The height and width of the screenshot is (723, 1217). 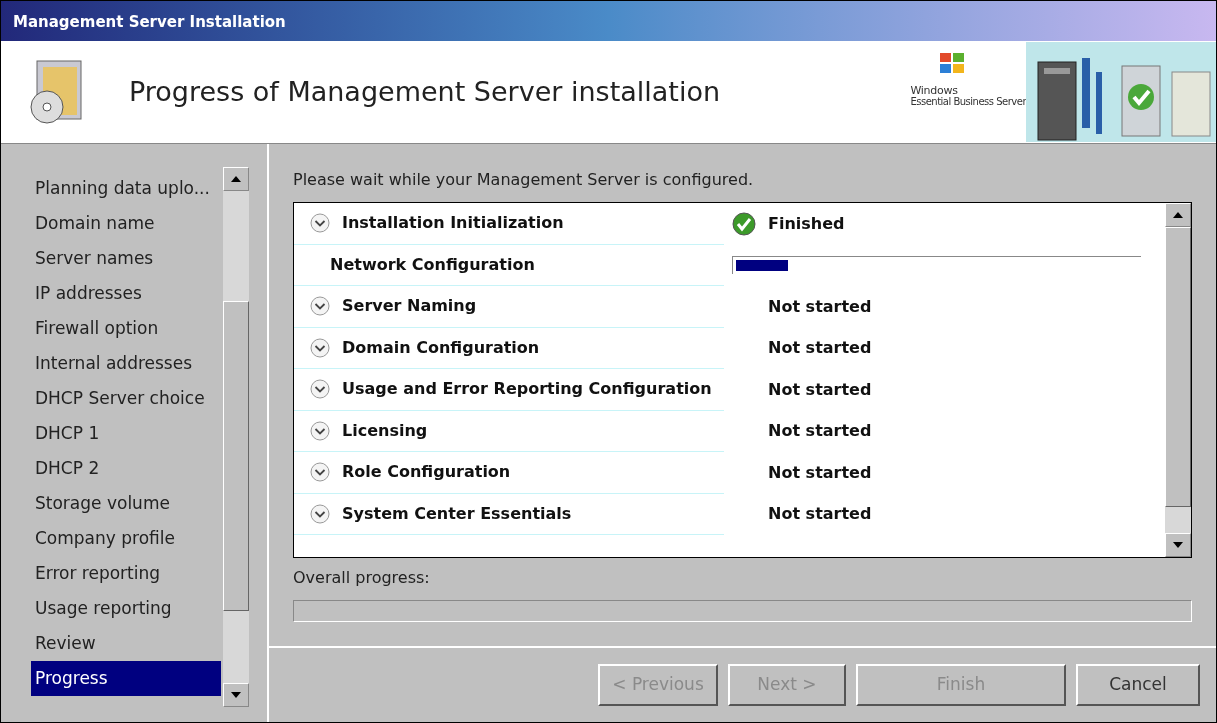 What do you see at coordinates (453, 223) in the screenshot?
I see `task-name: Installation Initialization` at bounding box center [453, 223].